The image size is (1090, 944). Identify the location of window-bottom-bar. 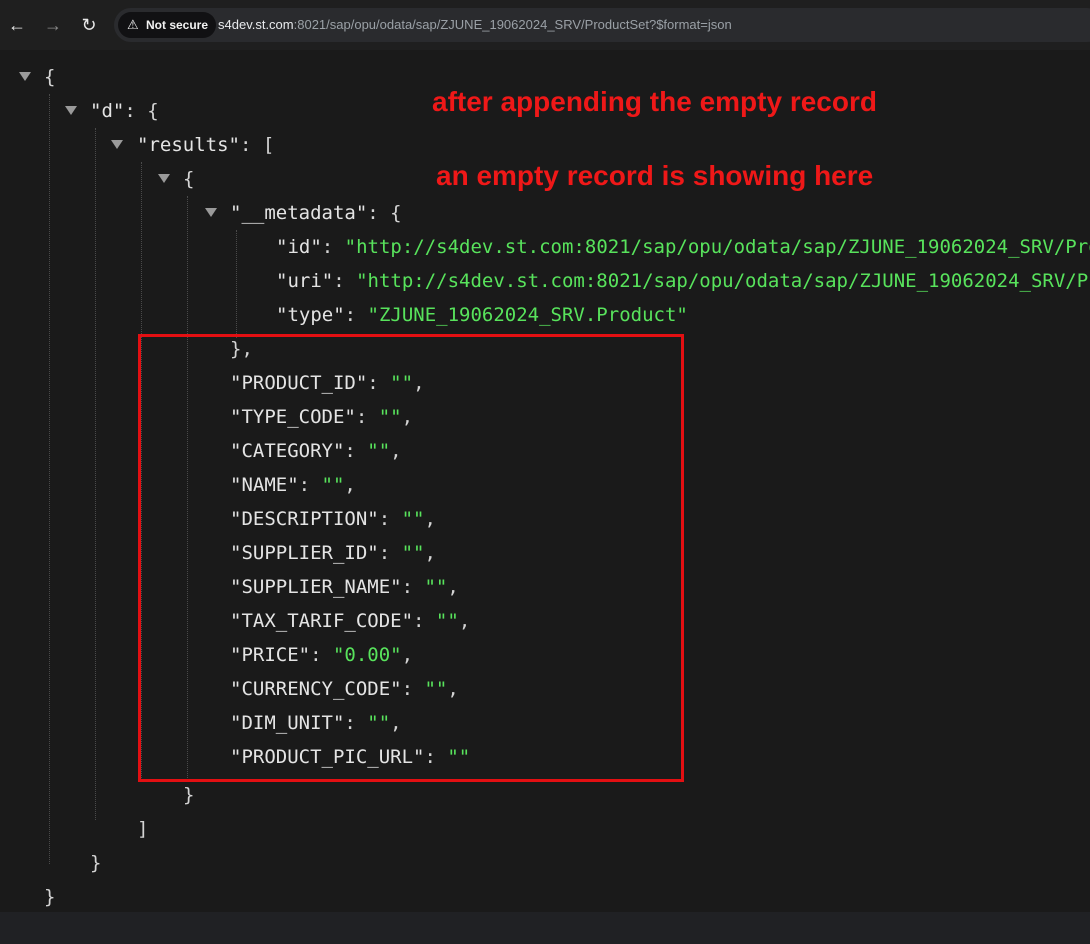
(545, 928).